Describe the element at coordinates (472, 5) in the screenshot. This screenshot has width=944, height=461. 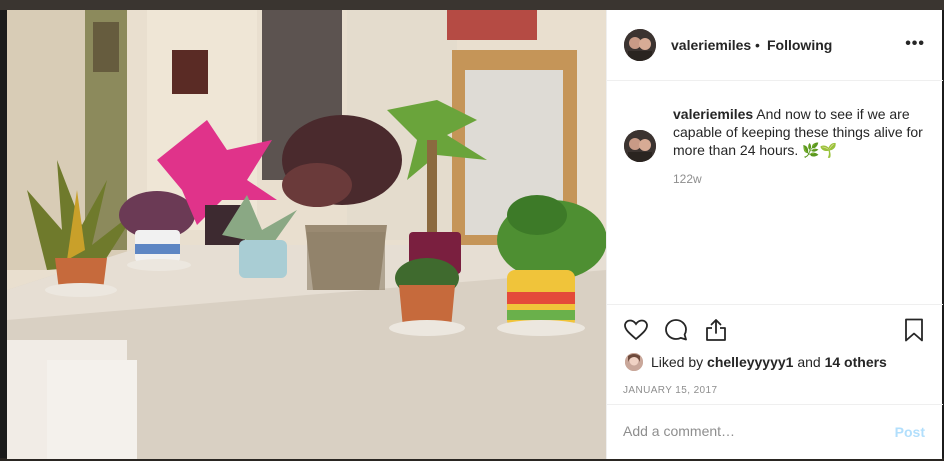
I see `modal-backdrop` at that location.